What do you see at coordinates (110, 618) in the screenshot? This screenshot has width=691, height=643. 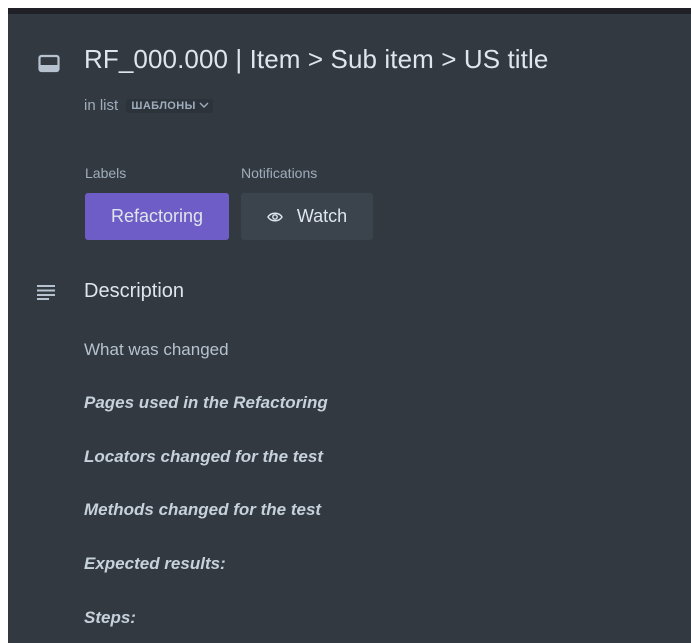 I see `description-line: Steps:` at bounding box center [110, 618].